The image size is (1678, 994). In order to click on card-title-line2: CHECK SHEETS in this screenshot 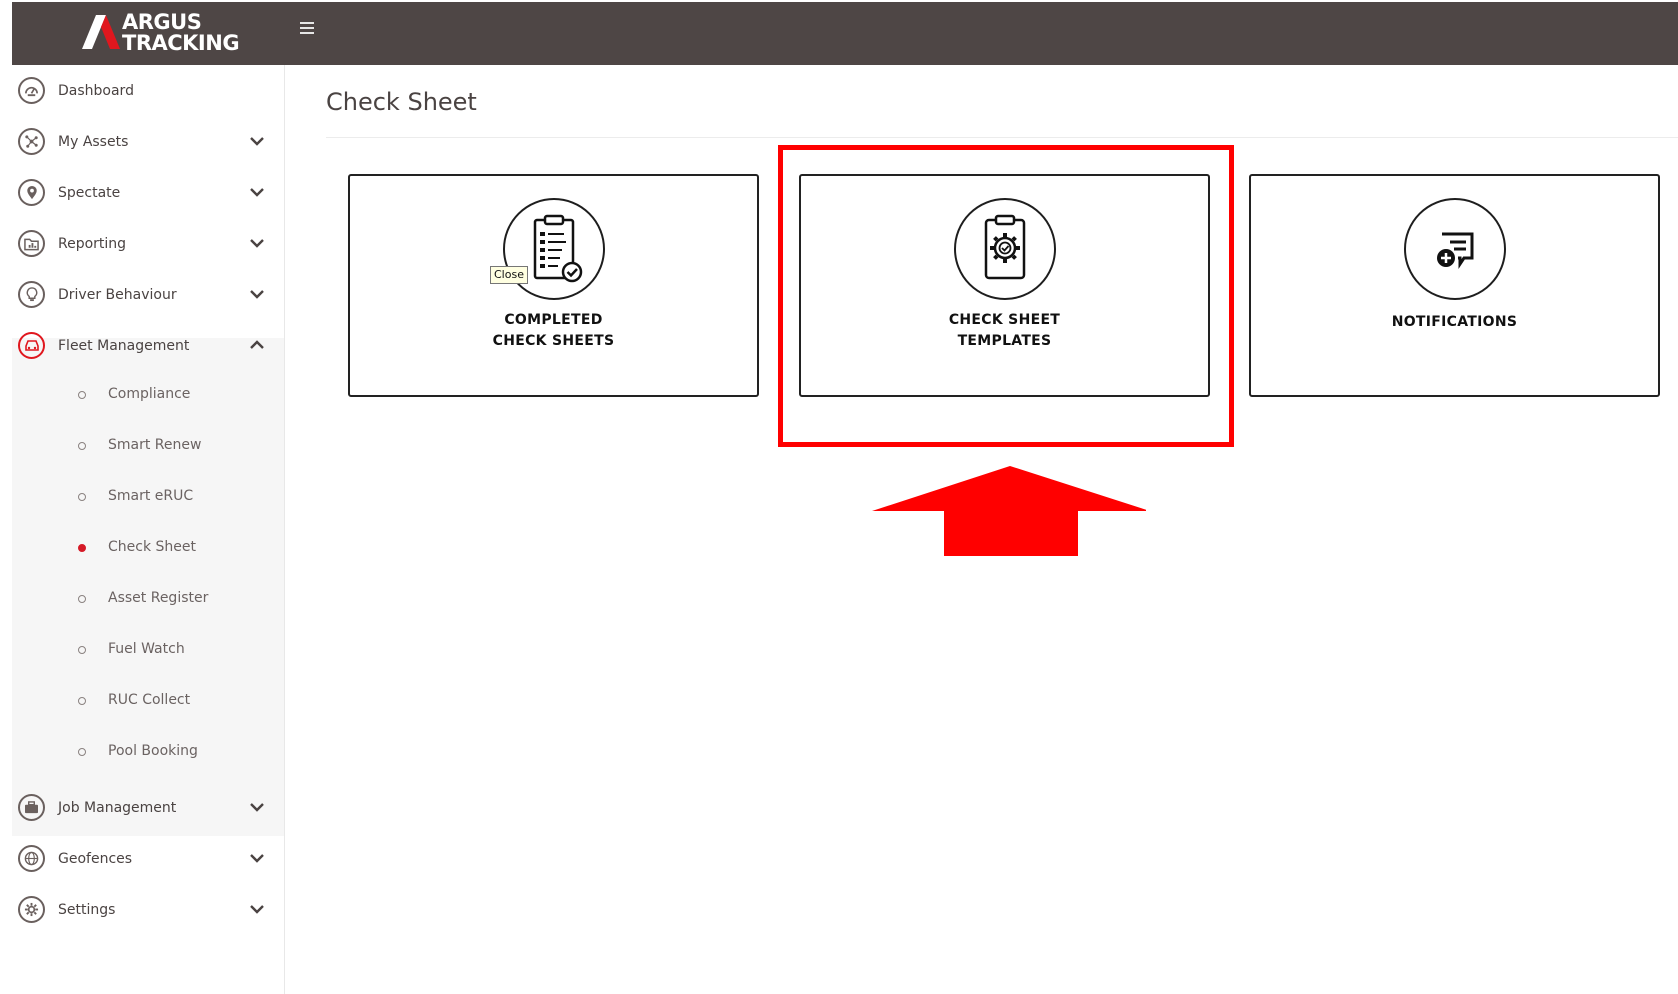, I will do `click(553, 341)`.